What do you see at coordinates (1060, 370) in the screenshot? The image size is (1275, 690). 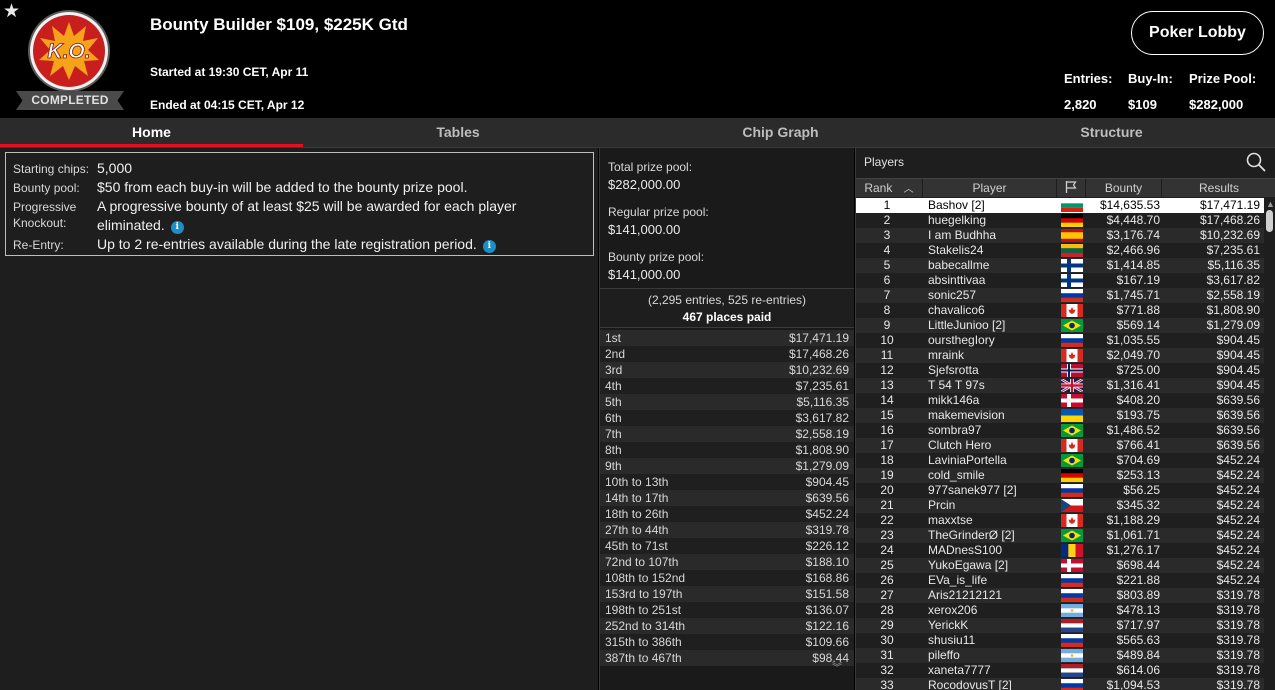 I see `player-row: 12 Sjefsrotta $725.00 $904.45` at bounding box center [1060, 370].